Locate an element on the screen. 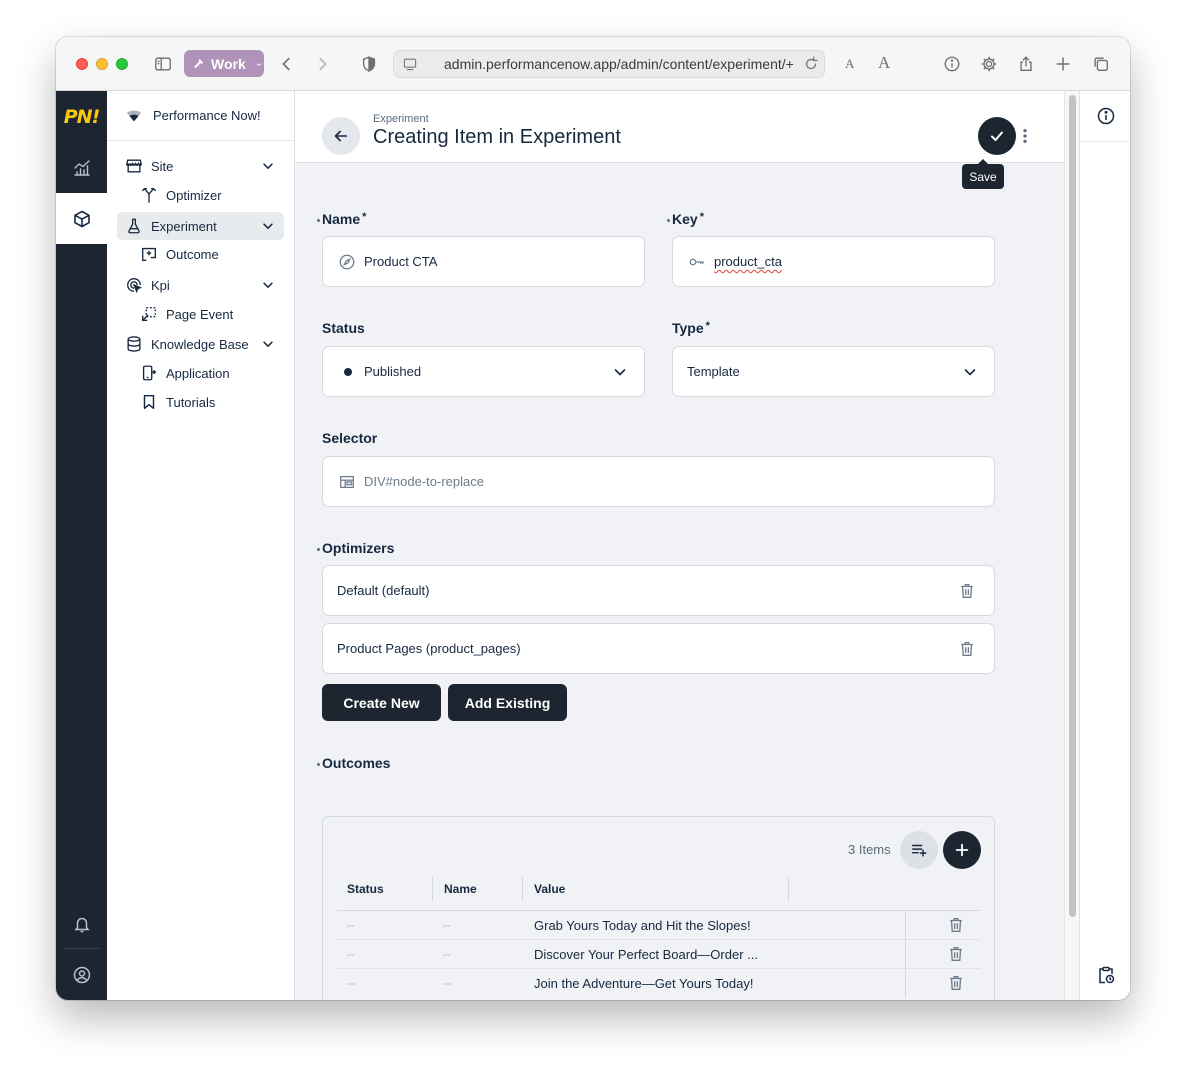 This screenshot has width=1186, height=1074. back-arrow-icon is located at coordinates (287, 64).